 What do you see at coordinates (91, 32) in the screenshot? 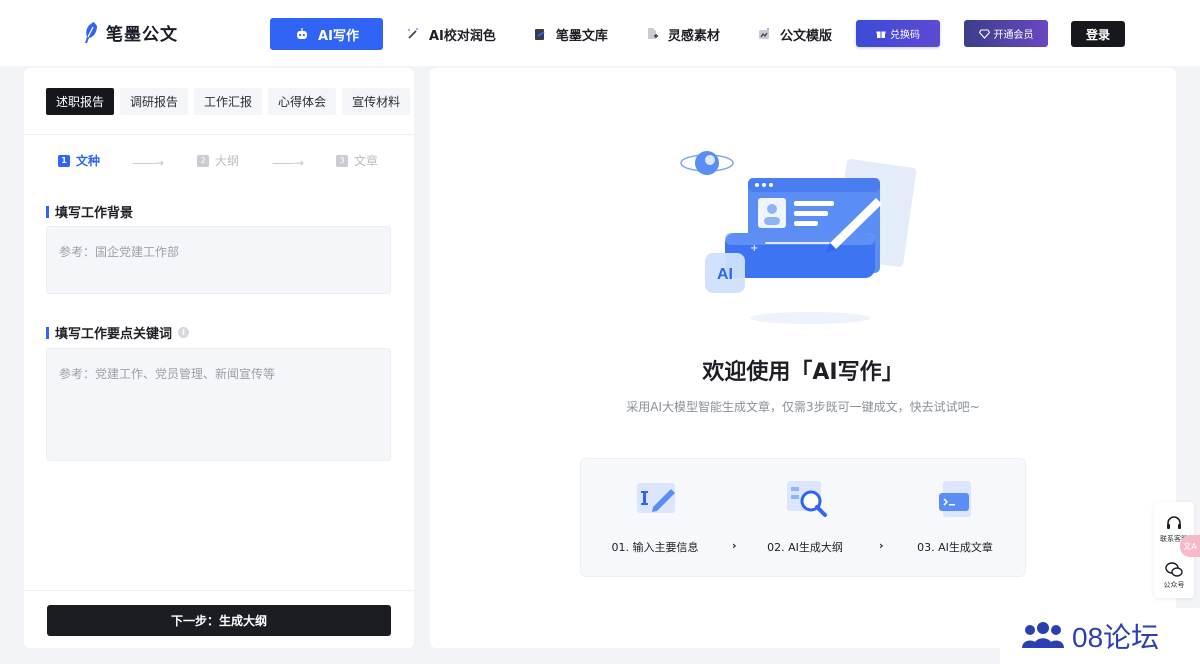
I see `quill-logo-icon` at bounding box center [91, 32].